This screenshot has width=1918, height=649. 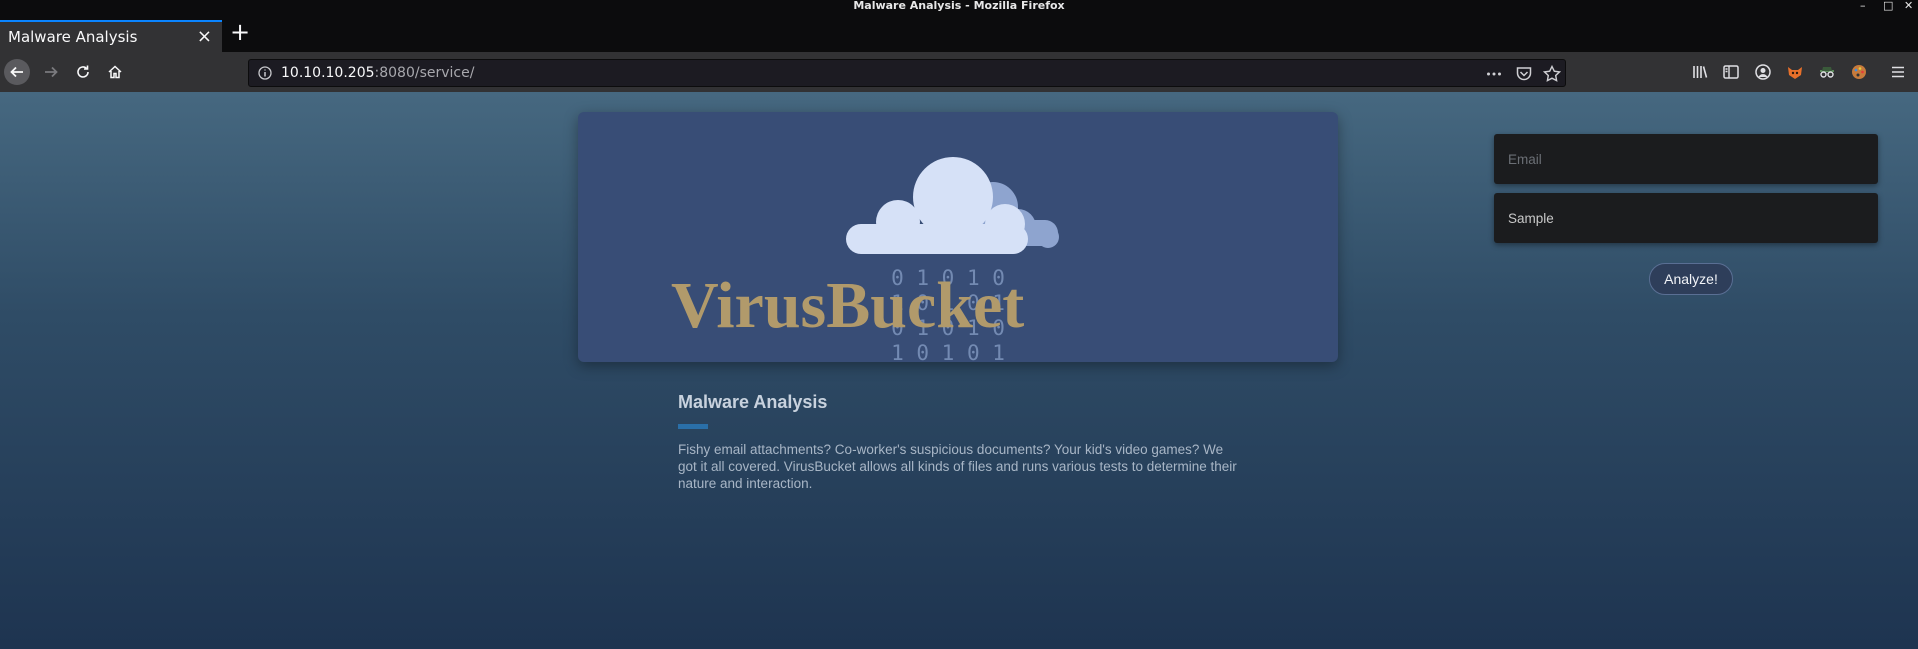 I want to click on section-title: Malware Analysis, so click(x=753, y=402).